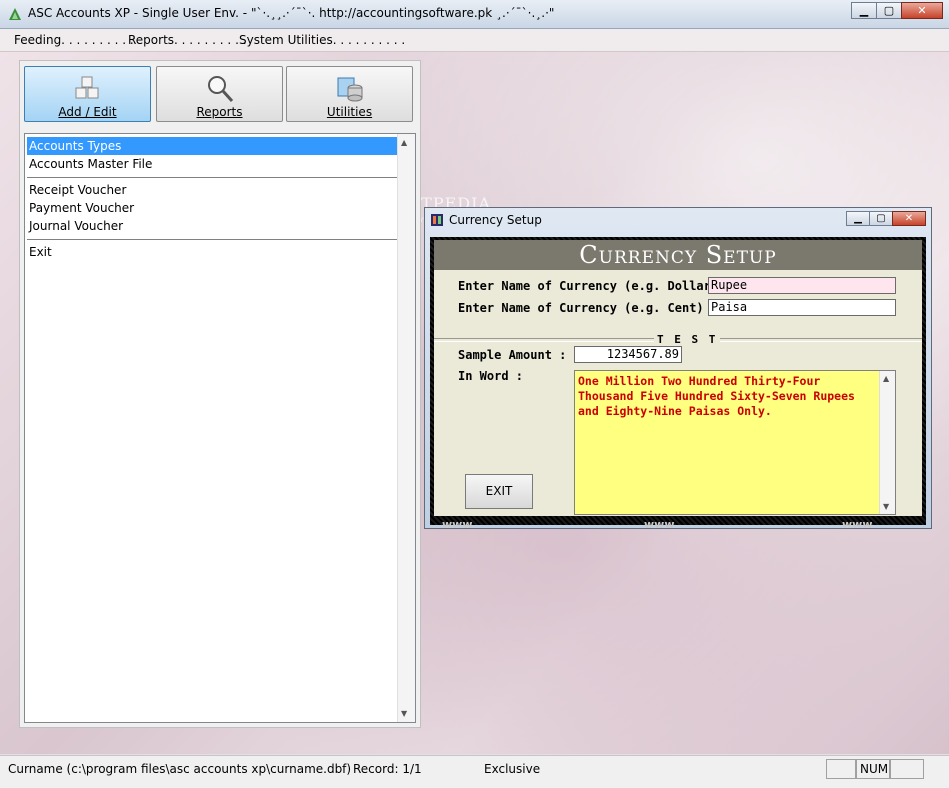 The height and width of the screenshot is (788, 949). What do you see at coordinates (802, 307) in the screenshot?
I see `cent-name-input: Paisa` at bounding box center [802, 307].